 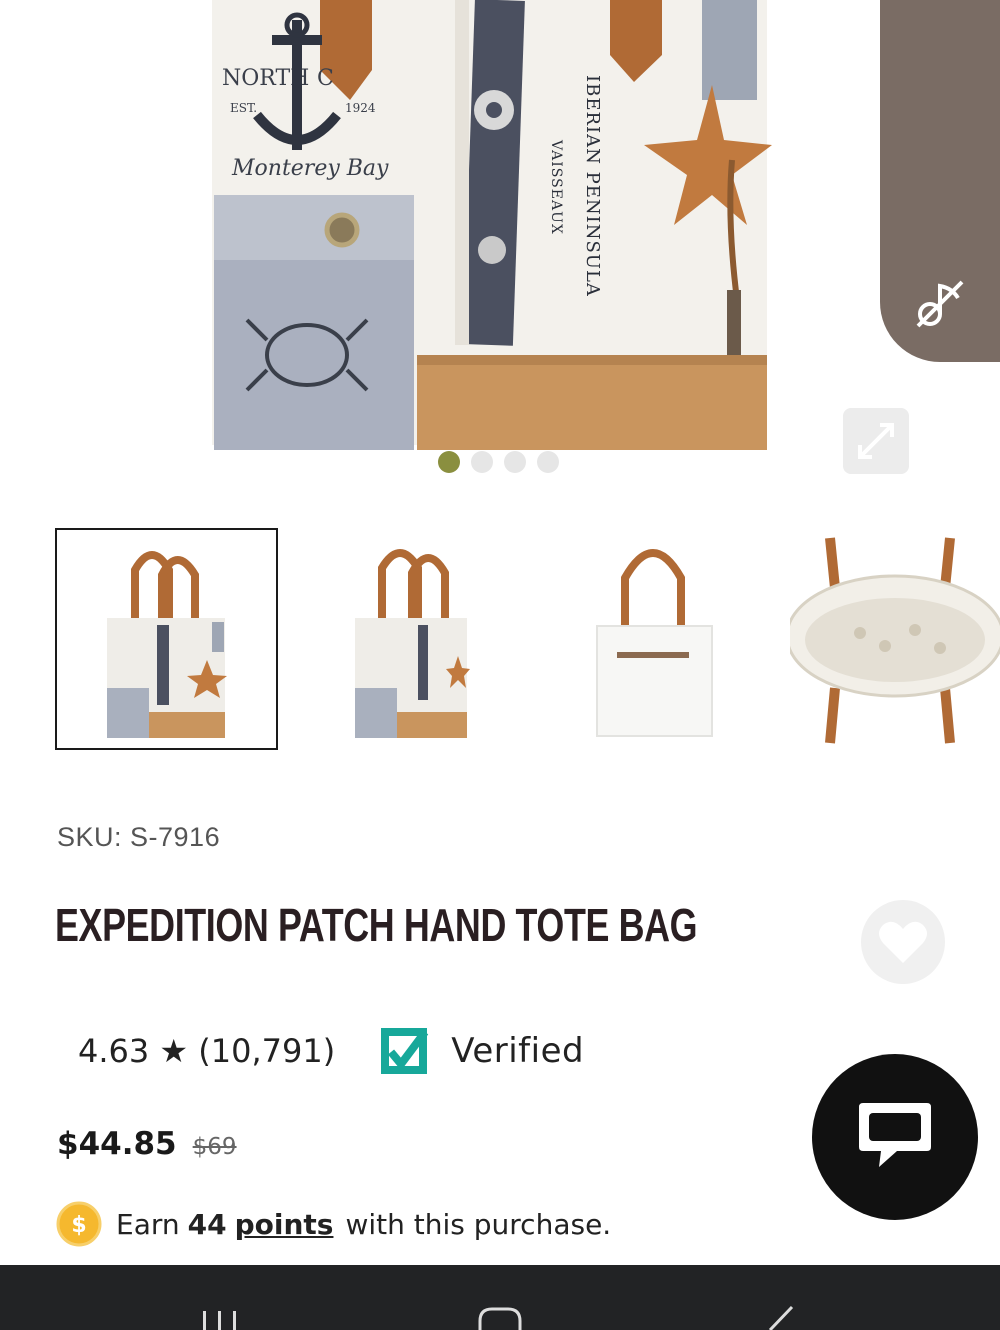 I want to click on thumbnail-back, so click(x=656, y=639).